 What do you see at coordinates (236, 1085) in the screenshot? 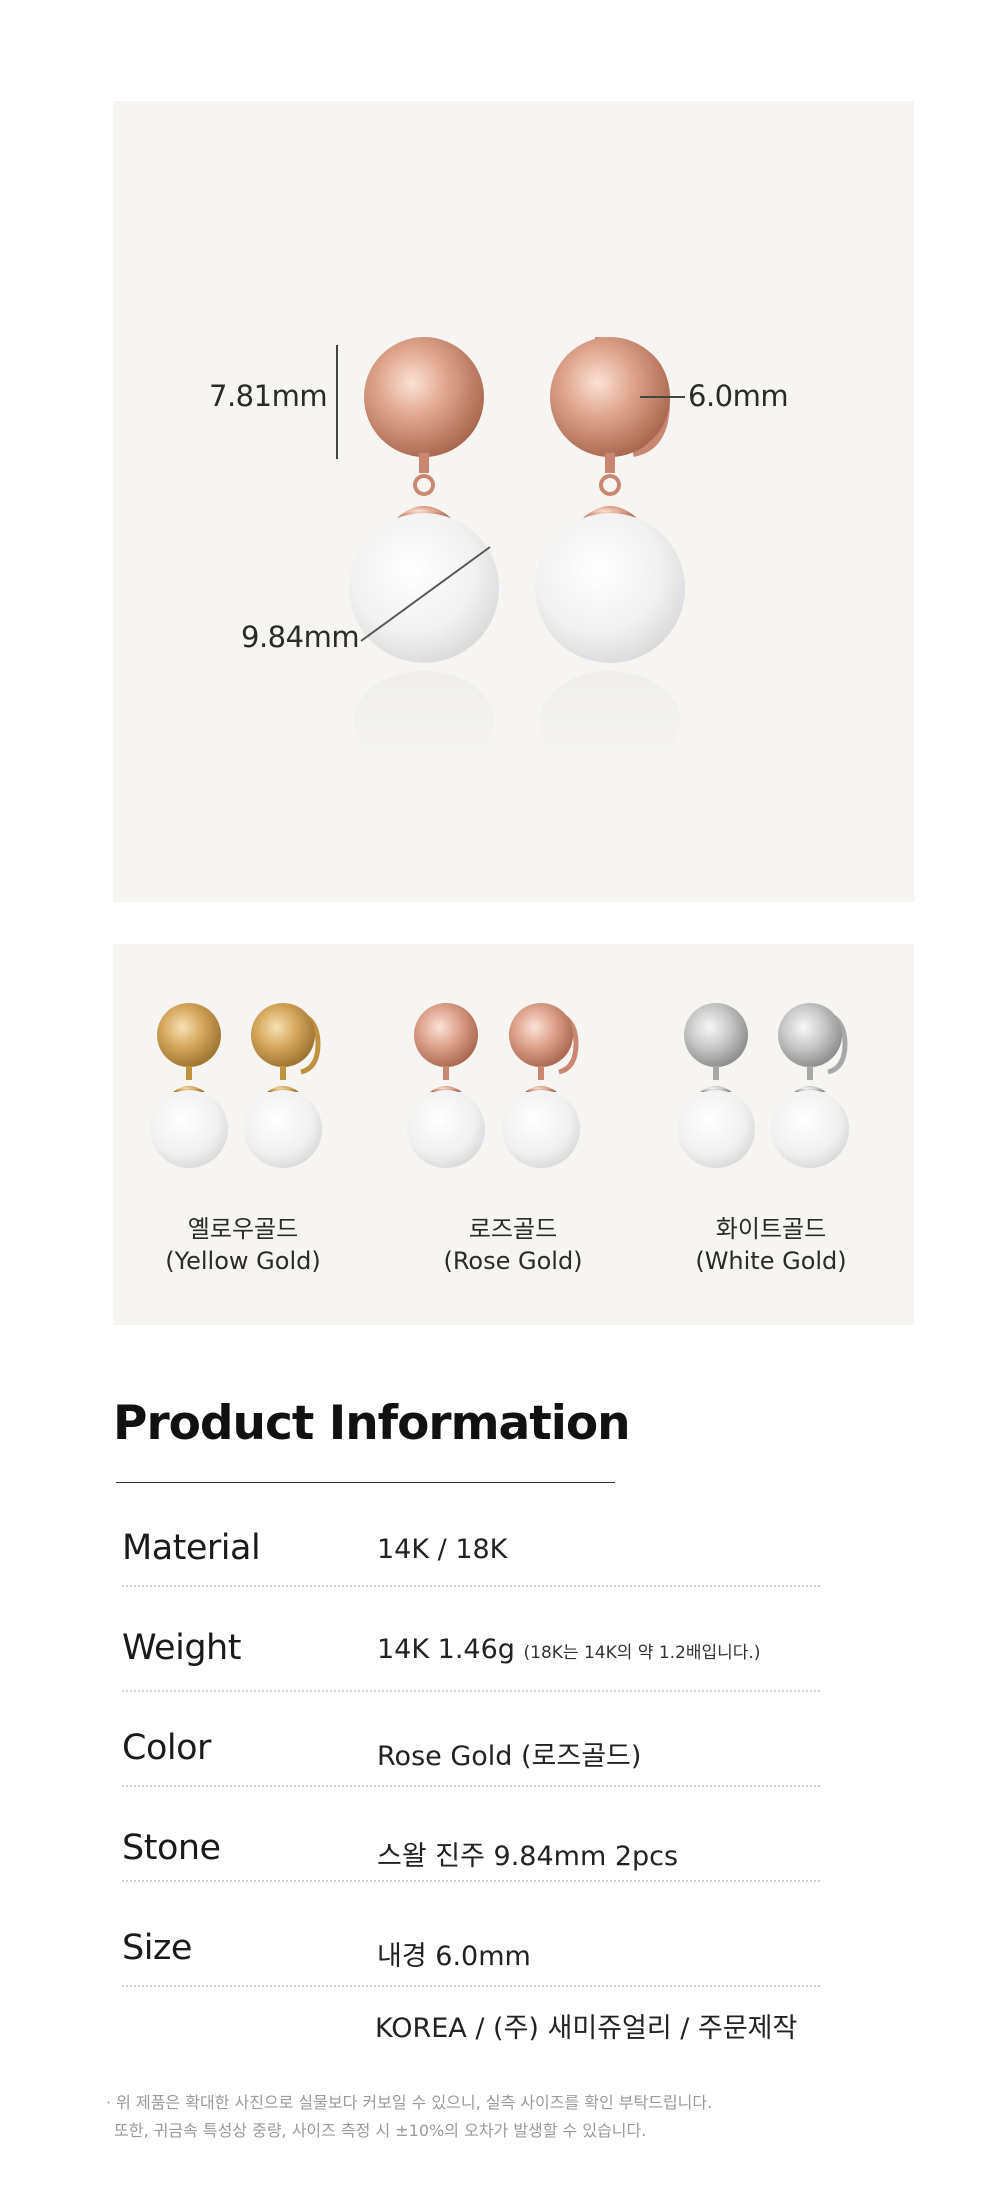
I see `yellow-gold-earrings-image` at bounding box center [236, 1085].